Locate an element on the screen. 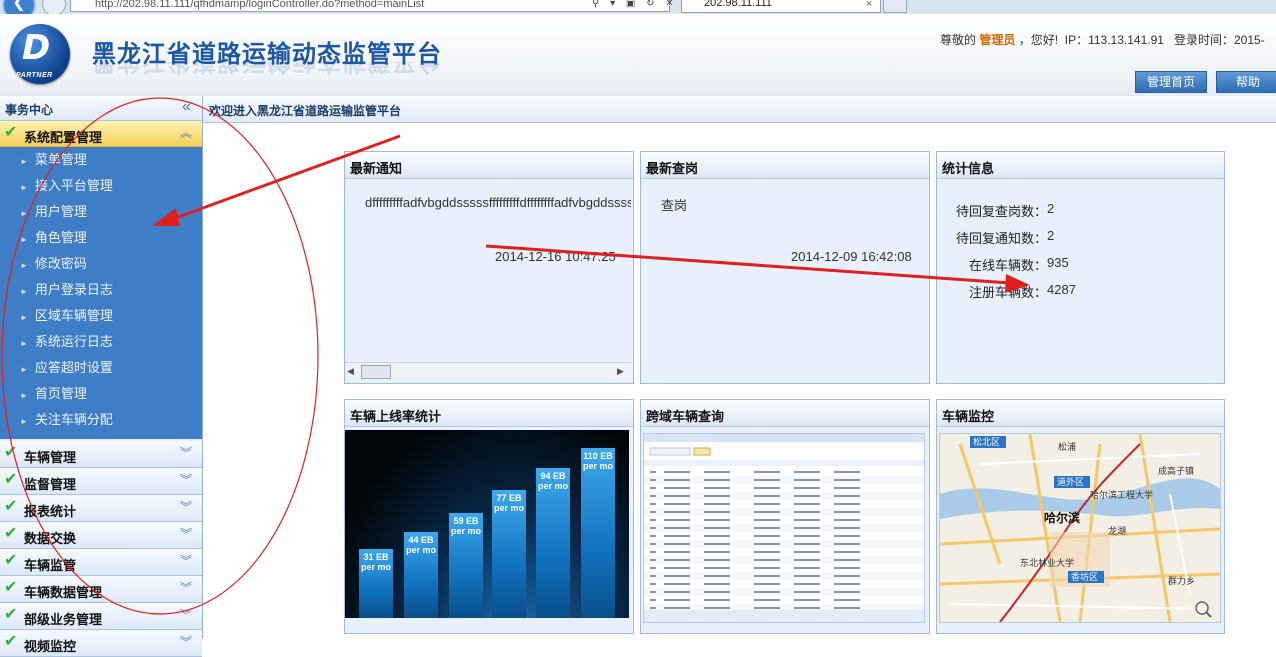  sidebar-group: ✔ 部级业务管理 ︾ is located at coordinates (101, 616).